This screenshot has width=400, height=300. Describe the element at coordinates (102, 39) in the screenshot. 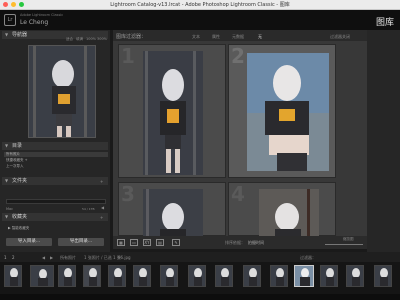

I see `nav-300: 300%` at that location.